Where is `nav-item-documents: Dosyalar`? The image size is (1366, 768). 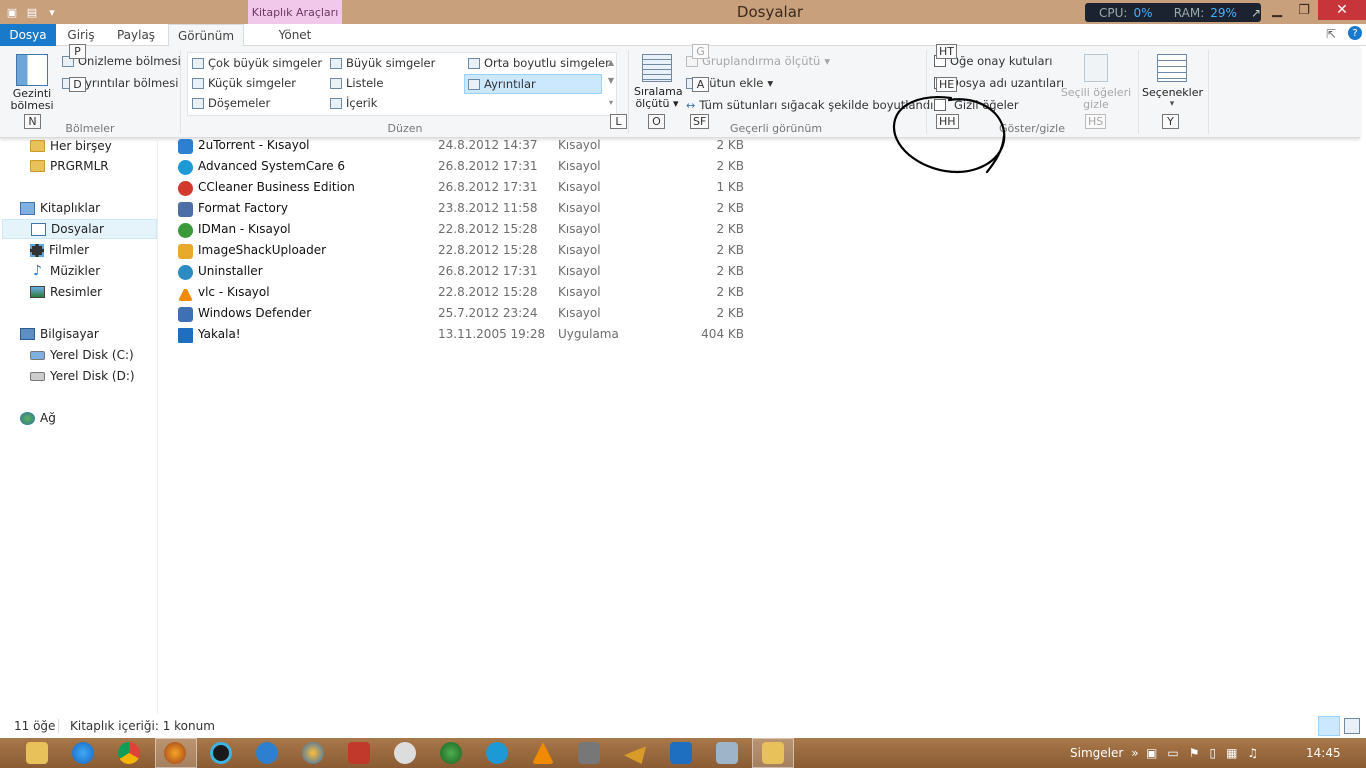
nav-item-documents: Dosyalar is located at coordinates (79, 229).